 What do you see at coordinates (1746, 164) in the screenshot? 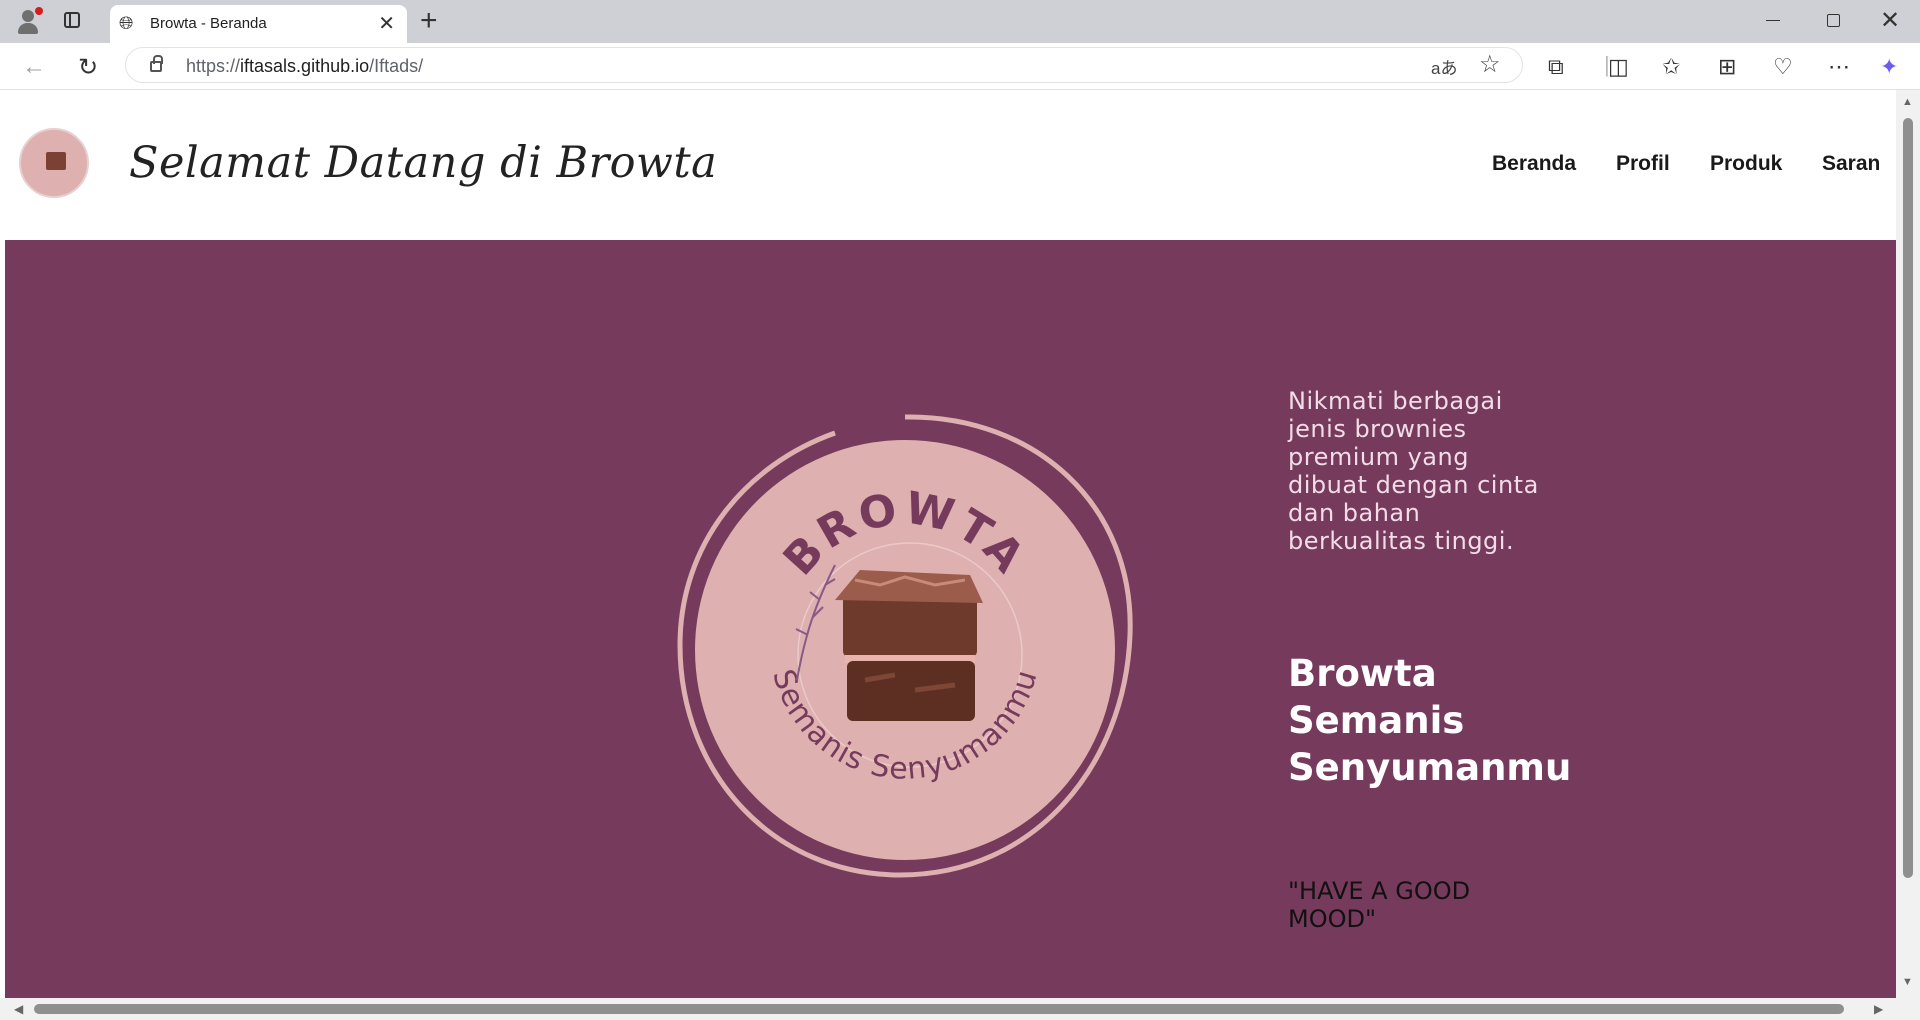
I see `nav-link-produk: Produk` at bounding box center [1746, 164].